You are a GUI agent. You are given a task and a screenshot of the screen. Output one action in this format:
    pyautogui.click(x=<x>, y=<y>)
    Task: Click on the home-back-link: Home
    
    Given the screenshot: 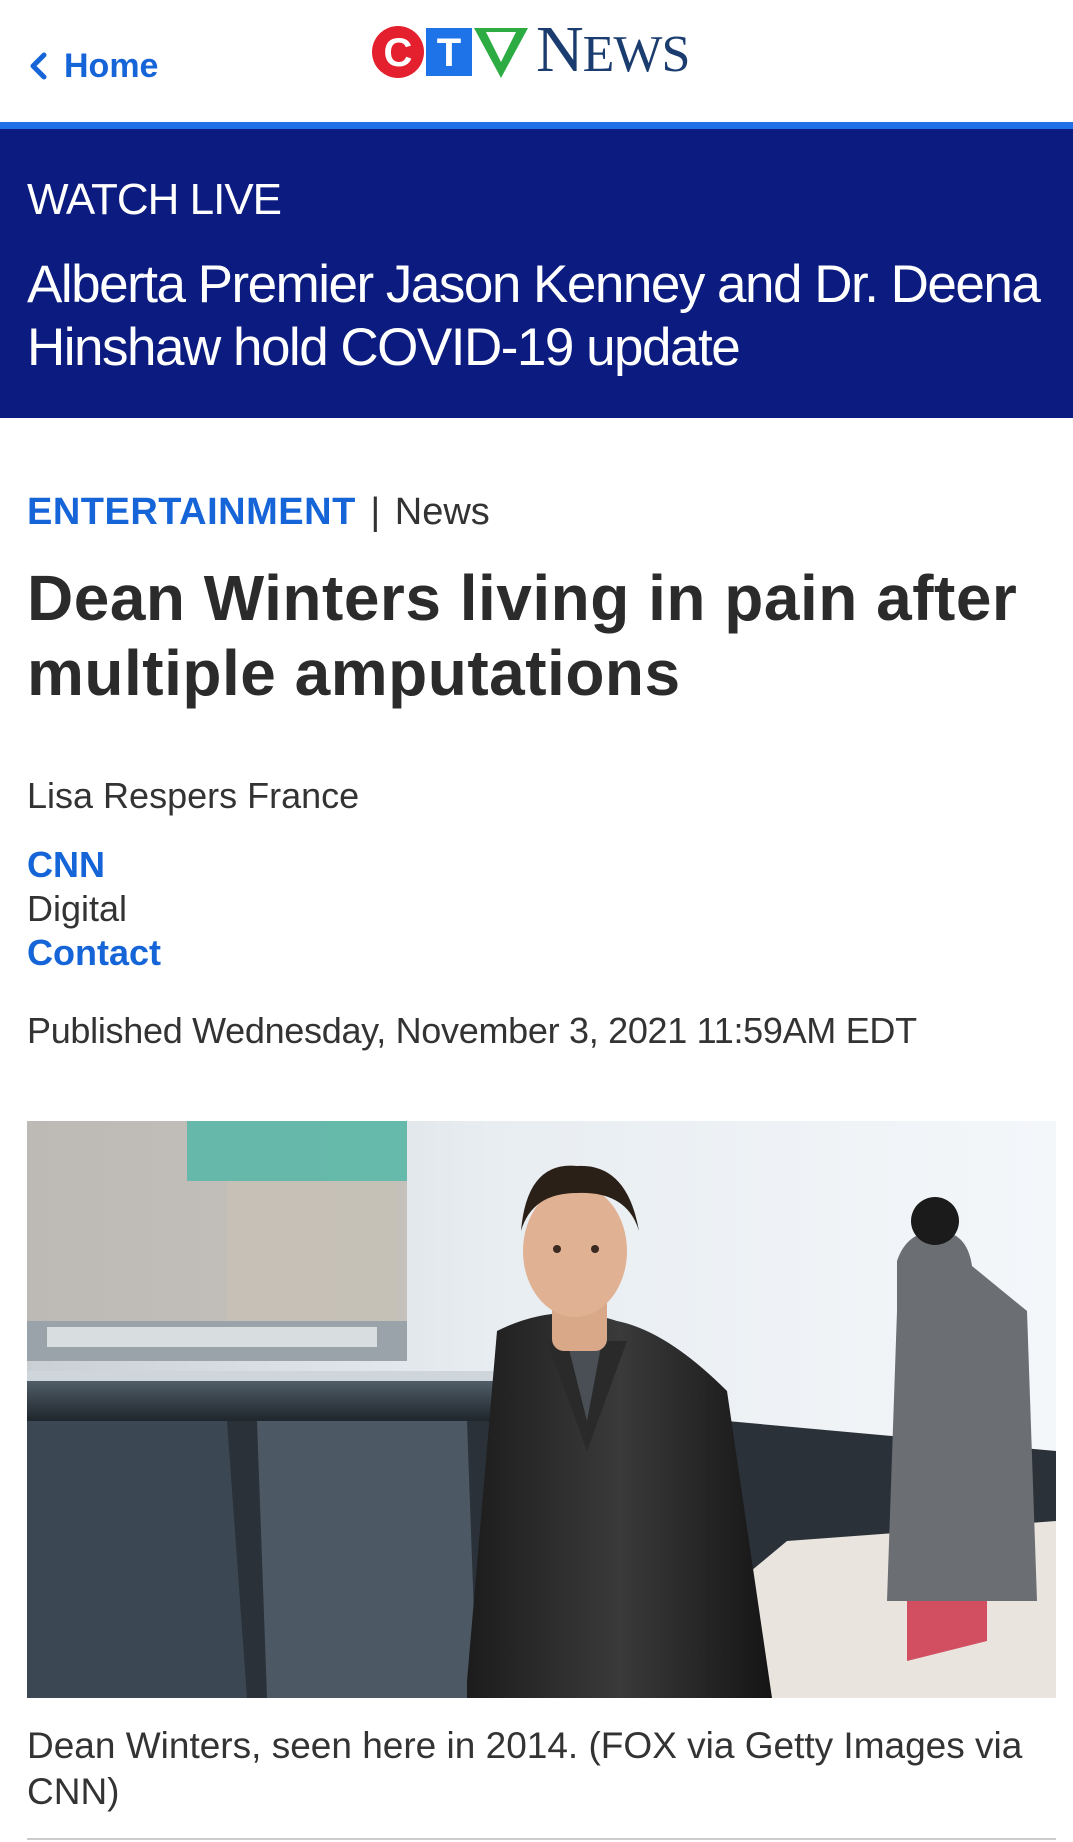 What is the action you would take?
    pyautogui.click(x=92, y=66)
    